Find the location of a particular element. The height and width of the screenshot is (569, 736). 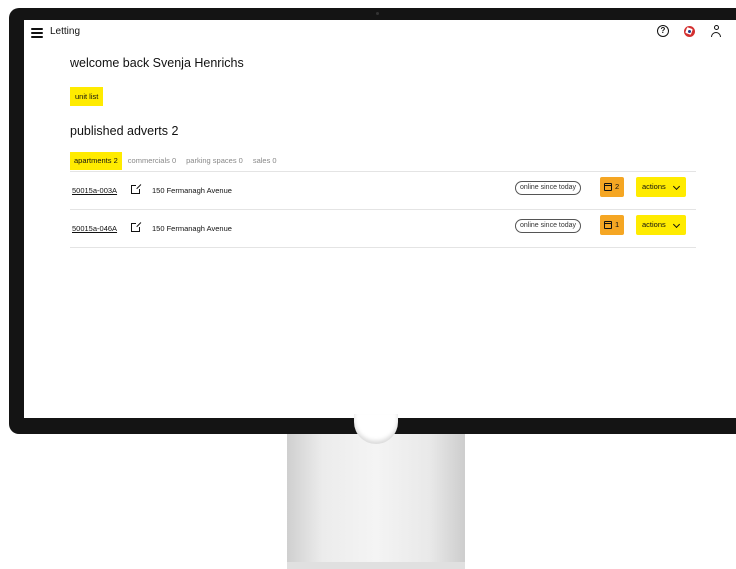

tab-apartments: apartments 2 is located at coordinates (96, 161).